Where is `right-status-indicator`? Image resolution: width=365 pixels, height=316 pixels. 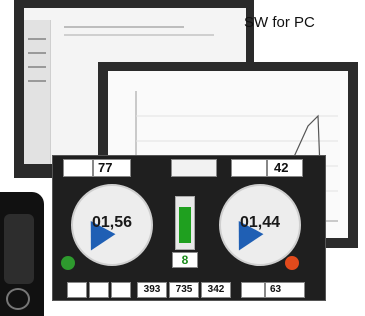
right-status-indicator is located at coordinates (292, 263).